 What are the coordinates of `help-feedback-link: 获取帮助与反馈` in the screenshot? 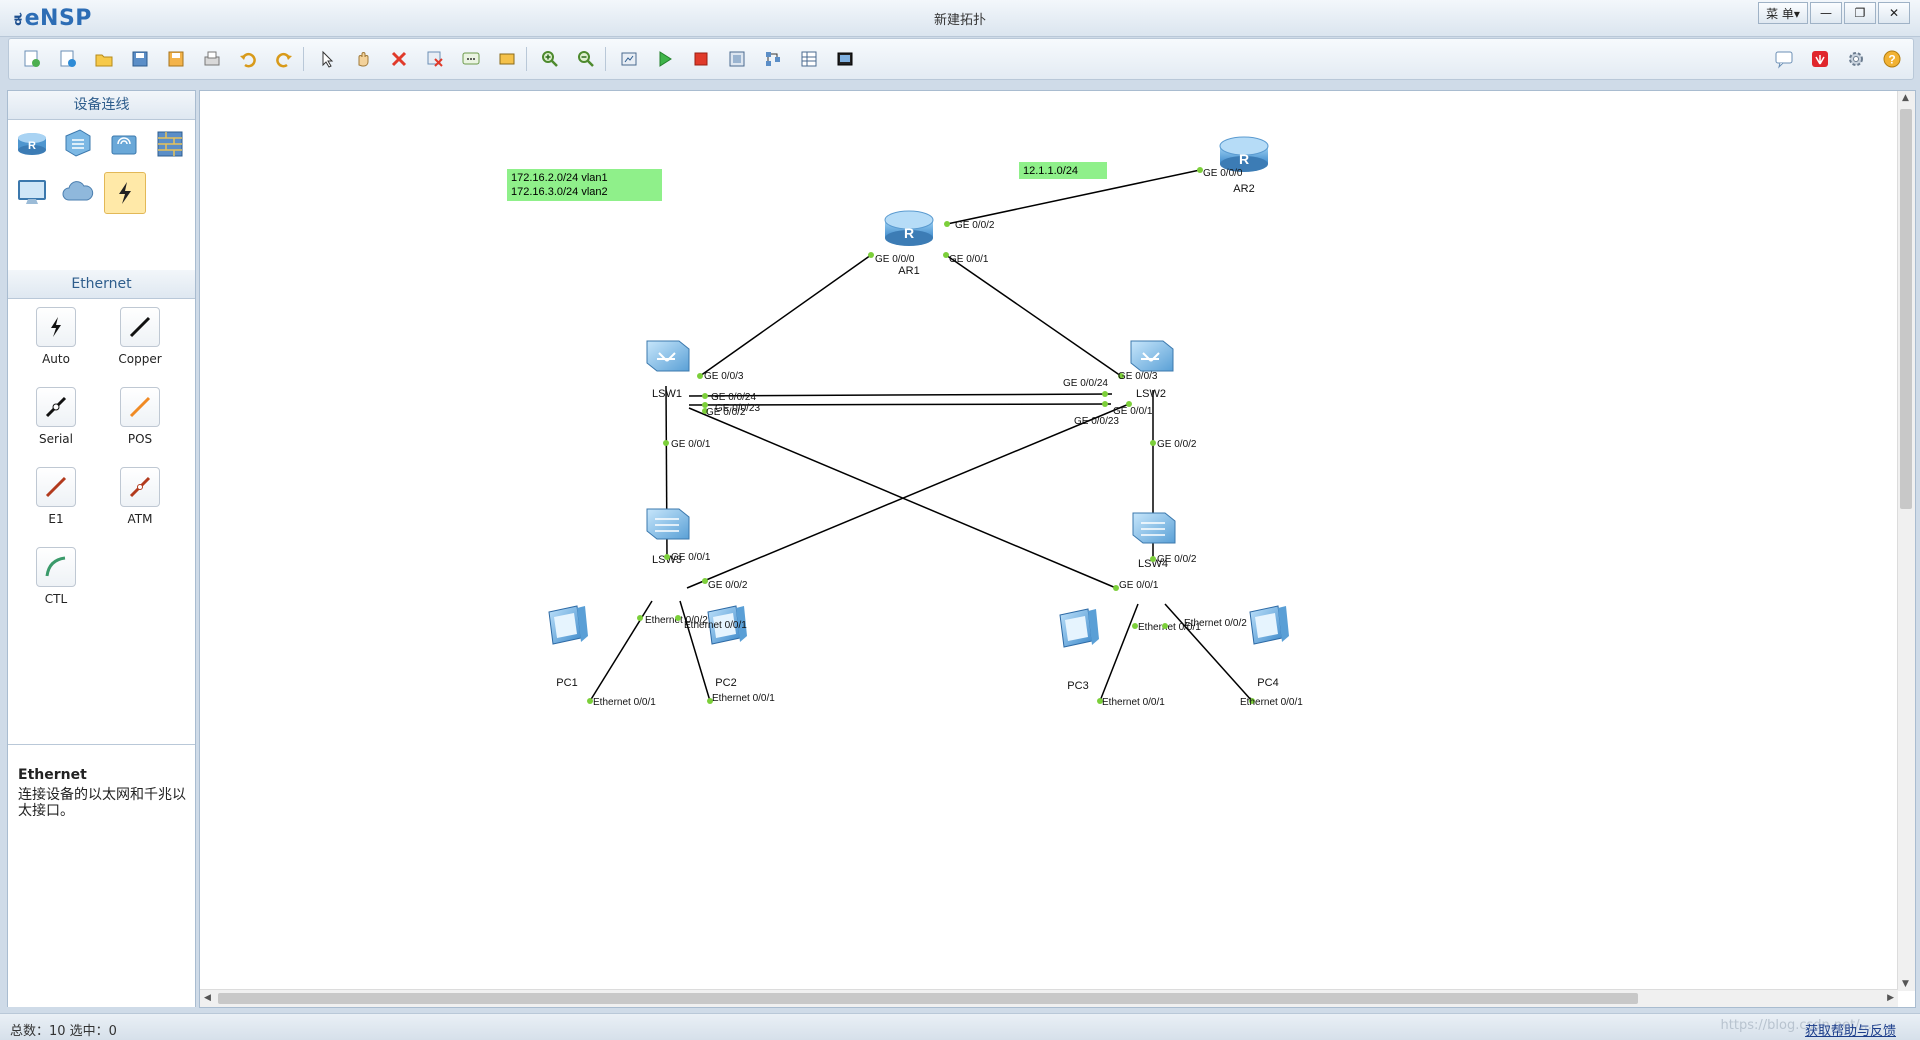 It's located at (1850, 1029).